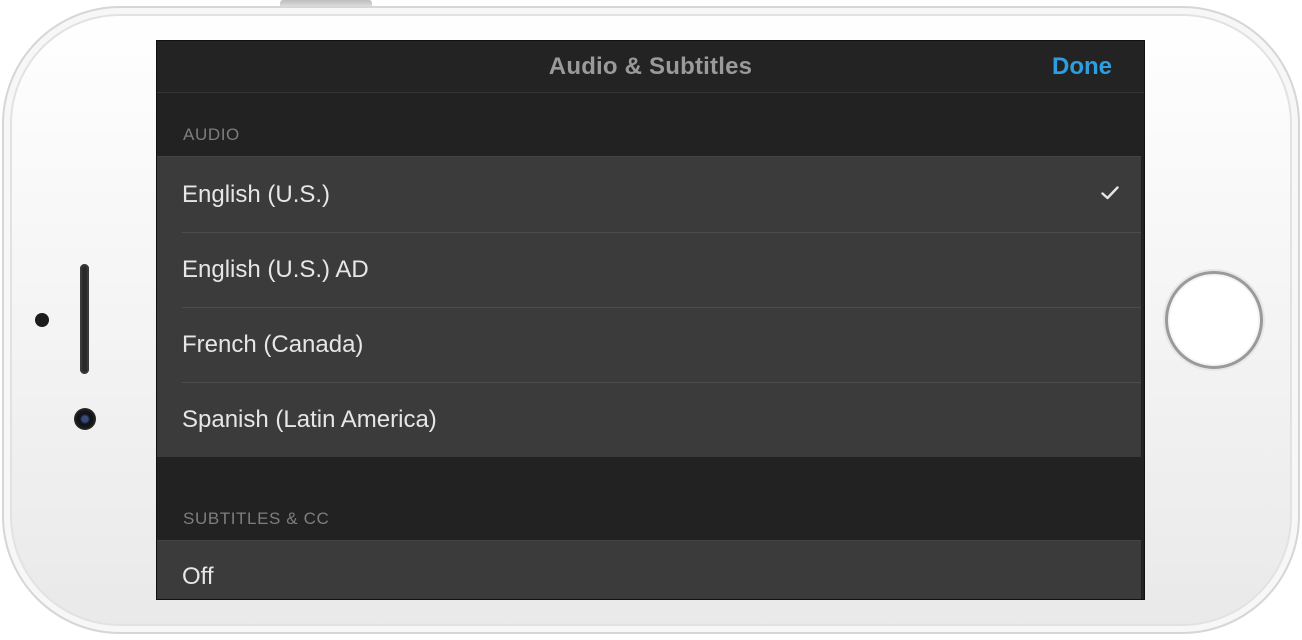  I want to click on done-button: Done, so click(1082, 67).